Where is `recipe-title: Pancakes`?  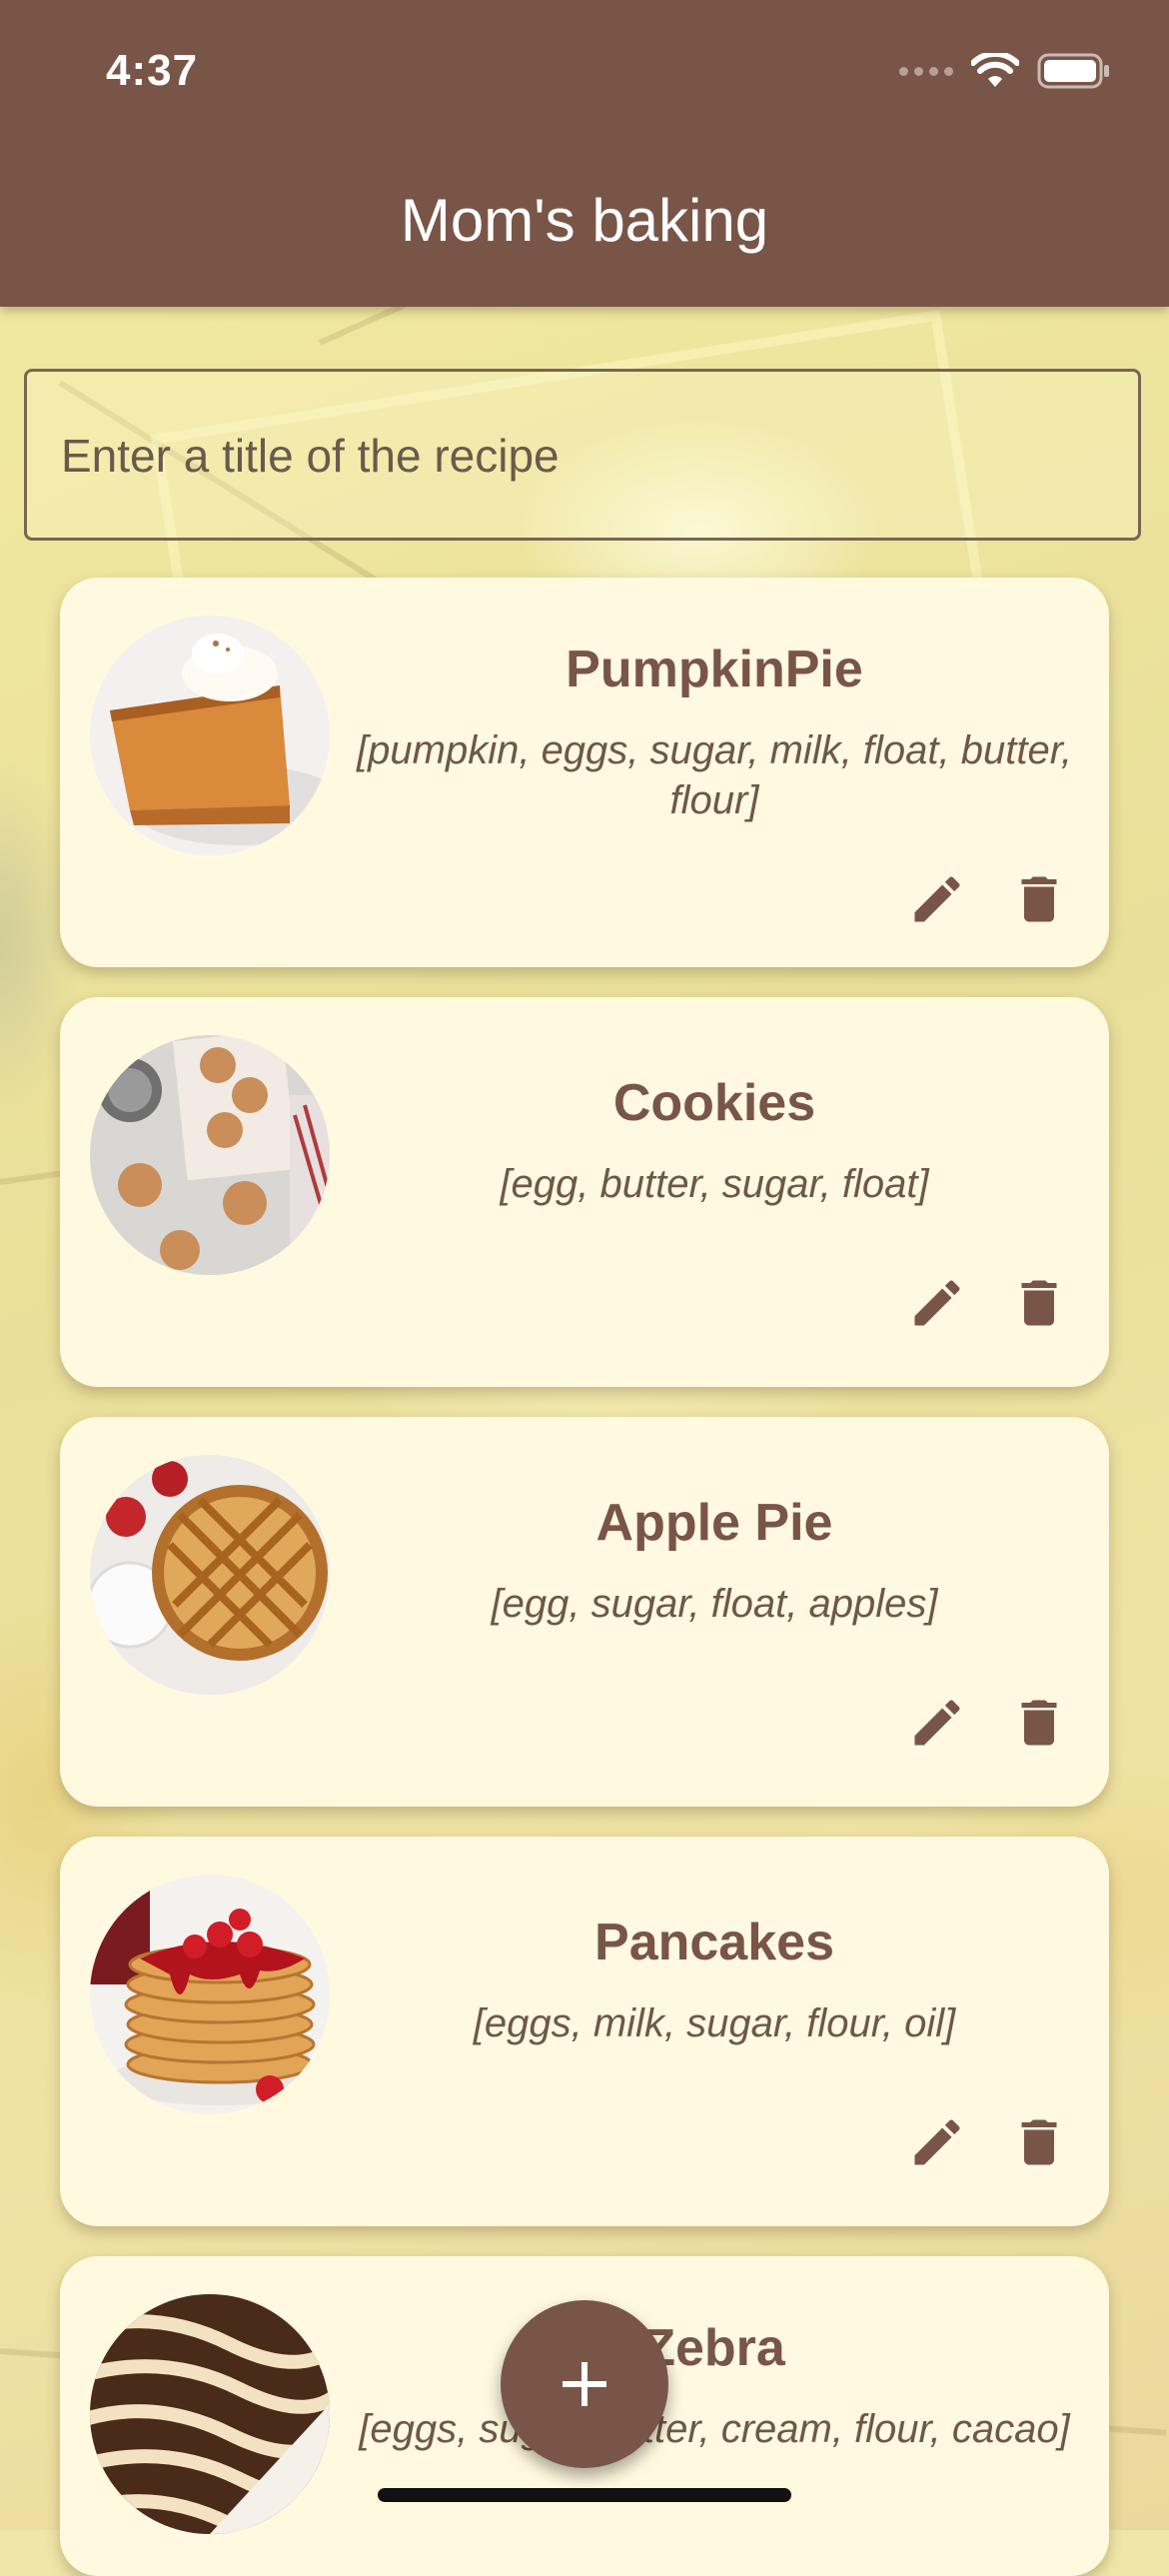
recipe-title: Pancakes is located at coordinates (714, 1942).